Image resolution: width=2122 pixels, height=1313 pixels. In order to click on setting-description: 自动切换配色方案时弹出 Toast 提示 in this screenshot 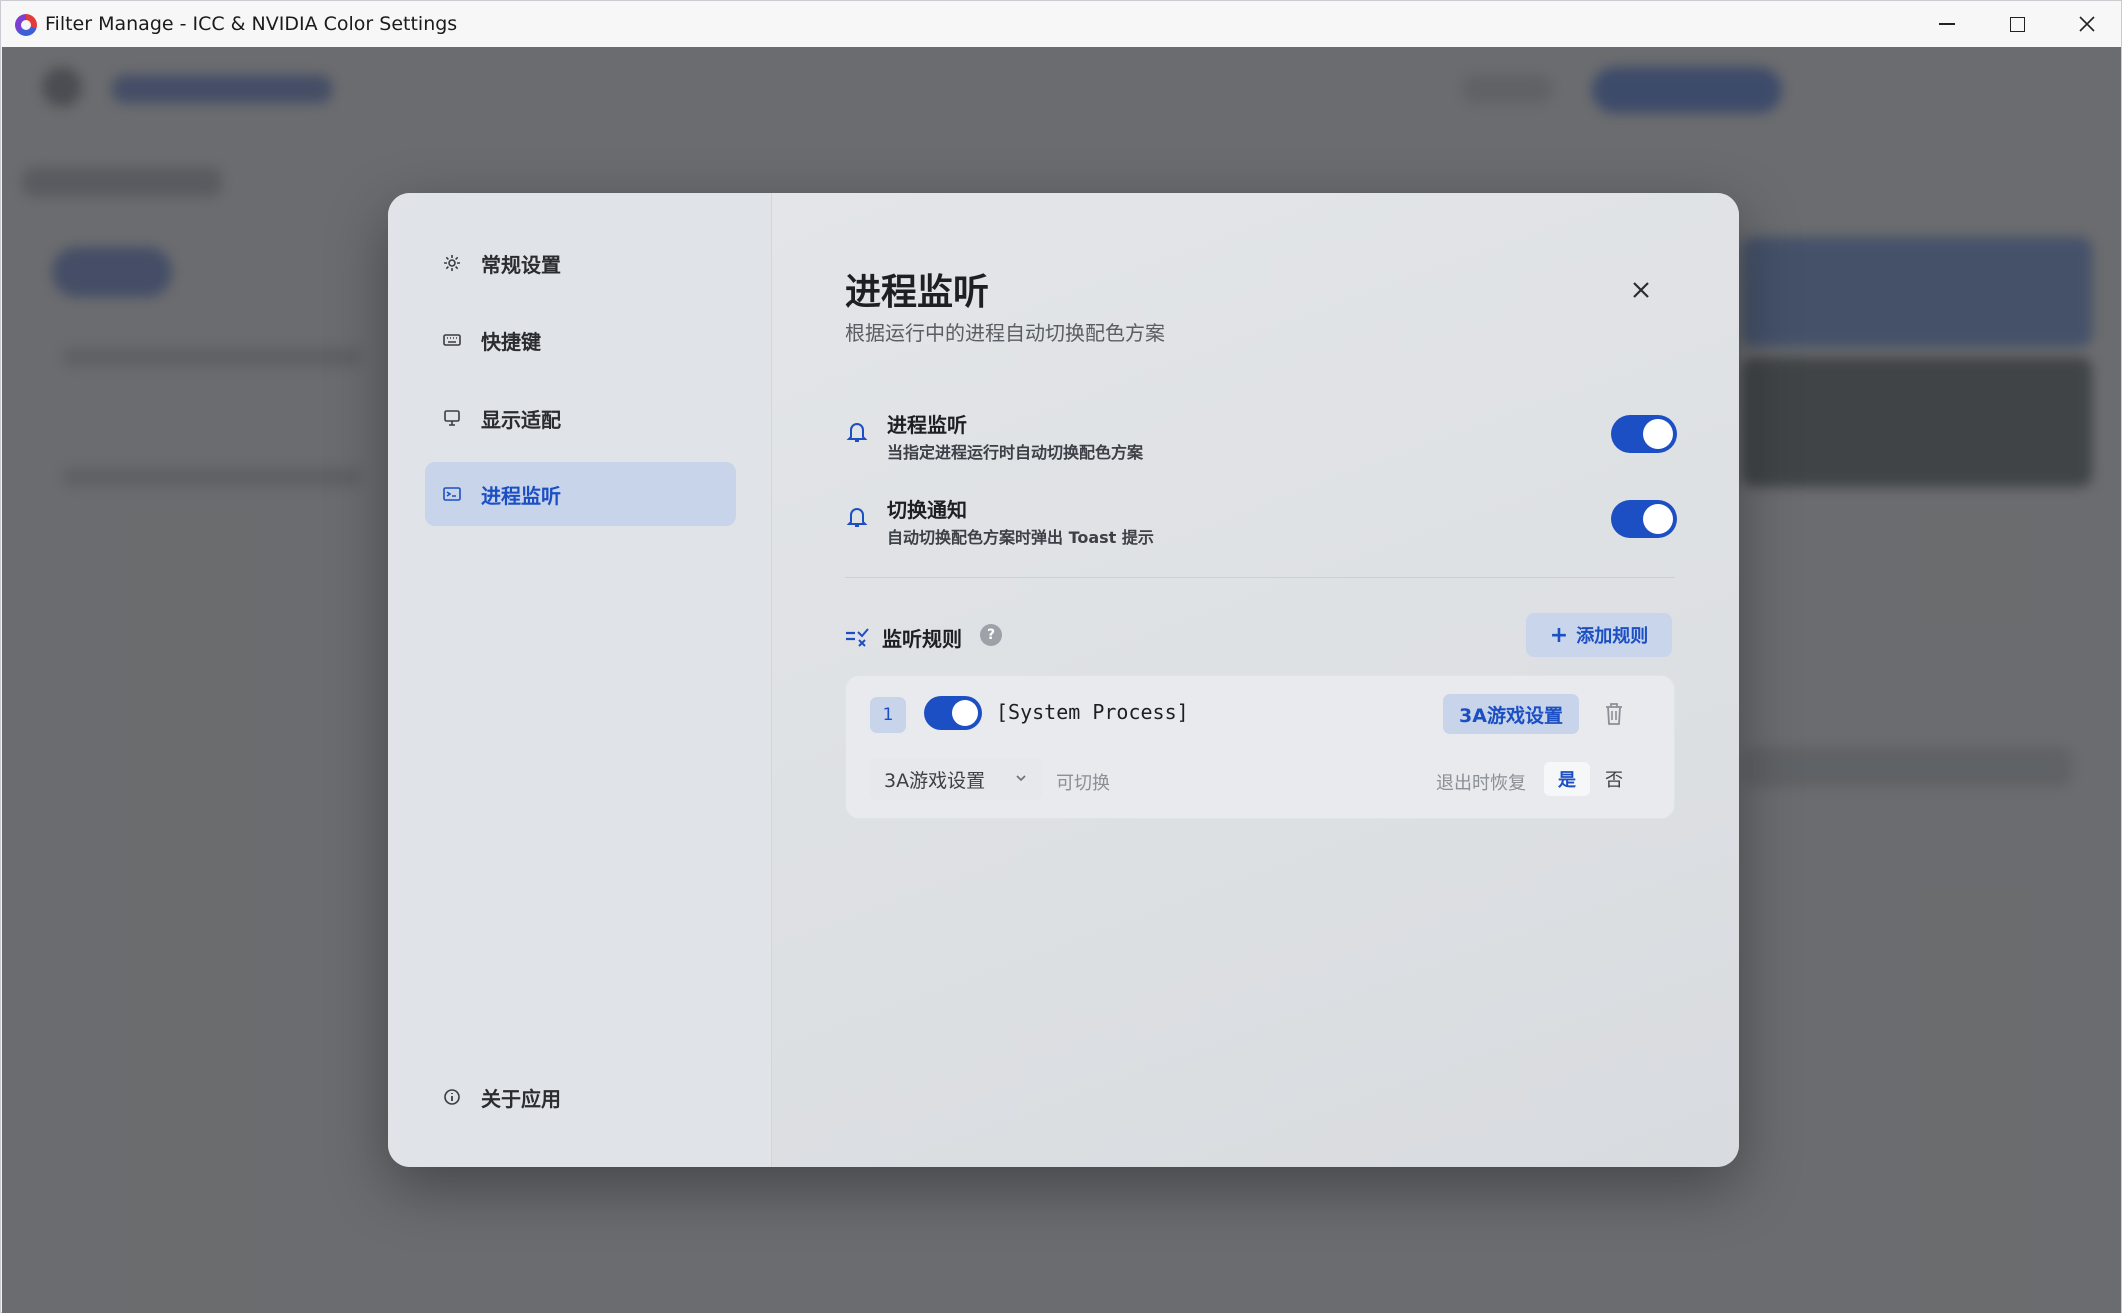, I will do `click(1020, 537)`.